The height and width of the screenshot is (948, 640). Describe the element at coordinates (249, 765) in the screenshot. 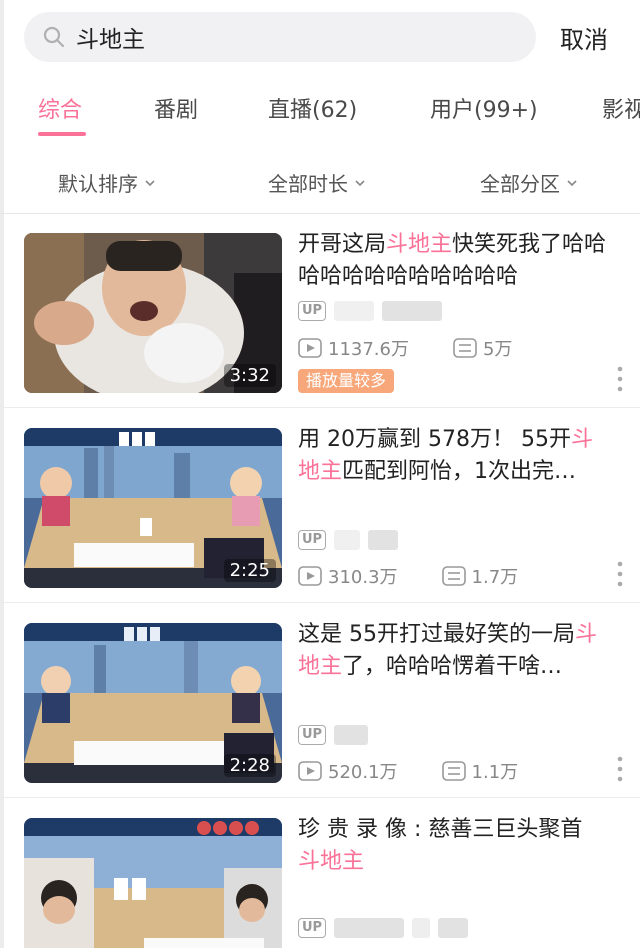

I see `video-duration: 2:28` at that location.